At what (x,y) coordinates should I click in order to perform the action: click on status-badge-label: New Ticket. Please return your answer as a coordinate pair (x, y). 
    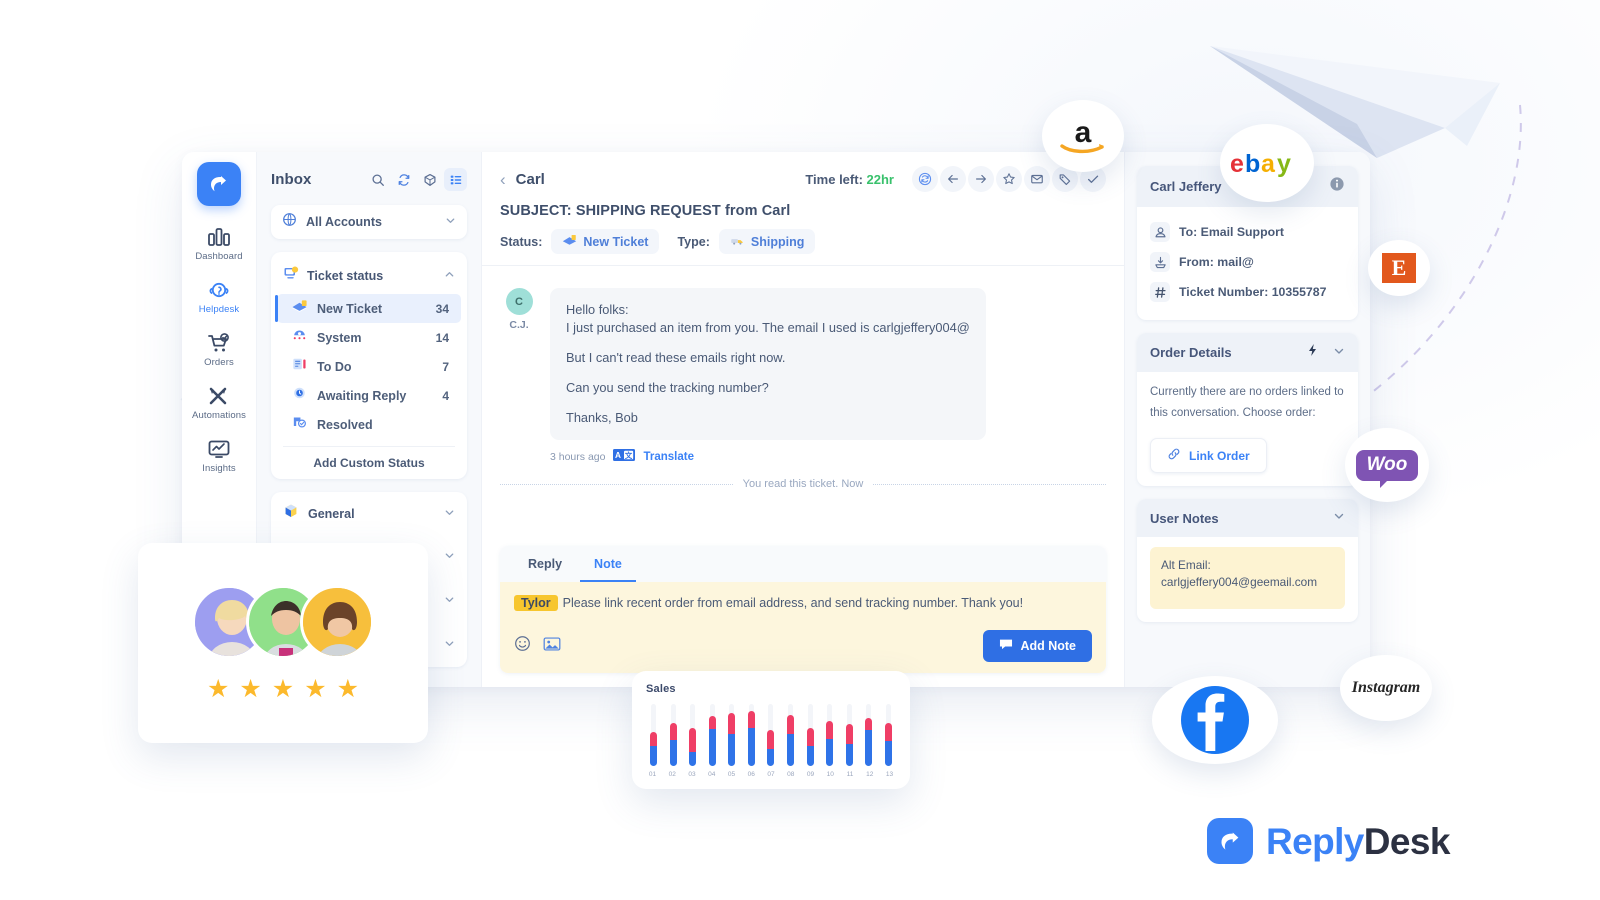
    Looking at the image, I should click on (616, 241).